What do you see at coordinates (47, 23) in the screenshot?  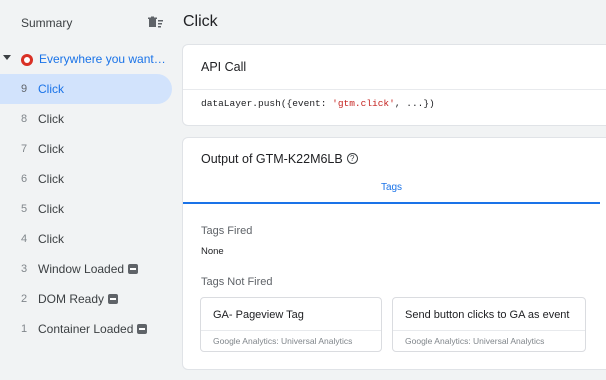 I see `sidebar-title: Summary` at bounding box center [47, 23].